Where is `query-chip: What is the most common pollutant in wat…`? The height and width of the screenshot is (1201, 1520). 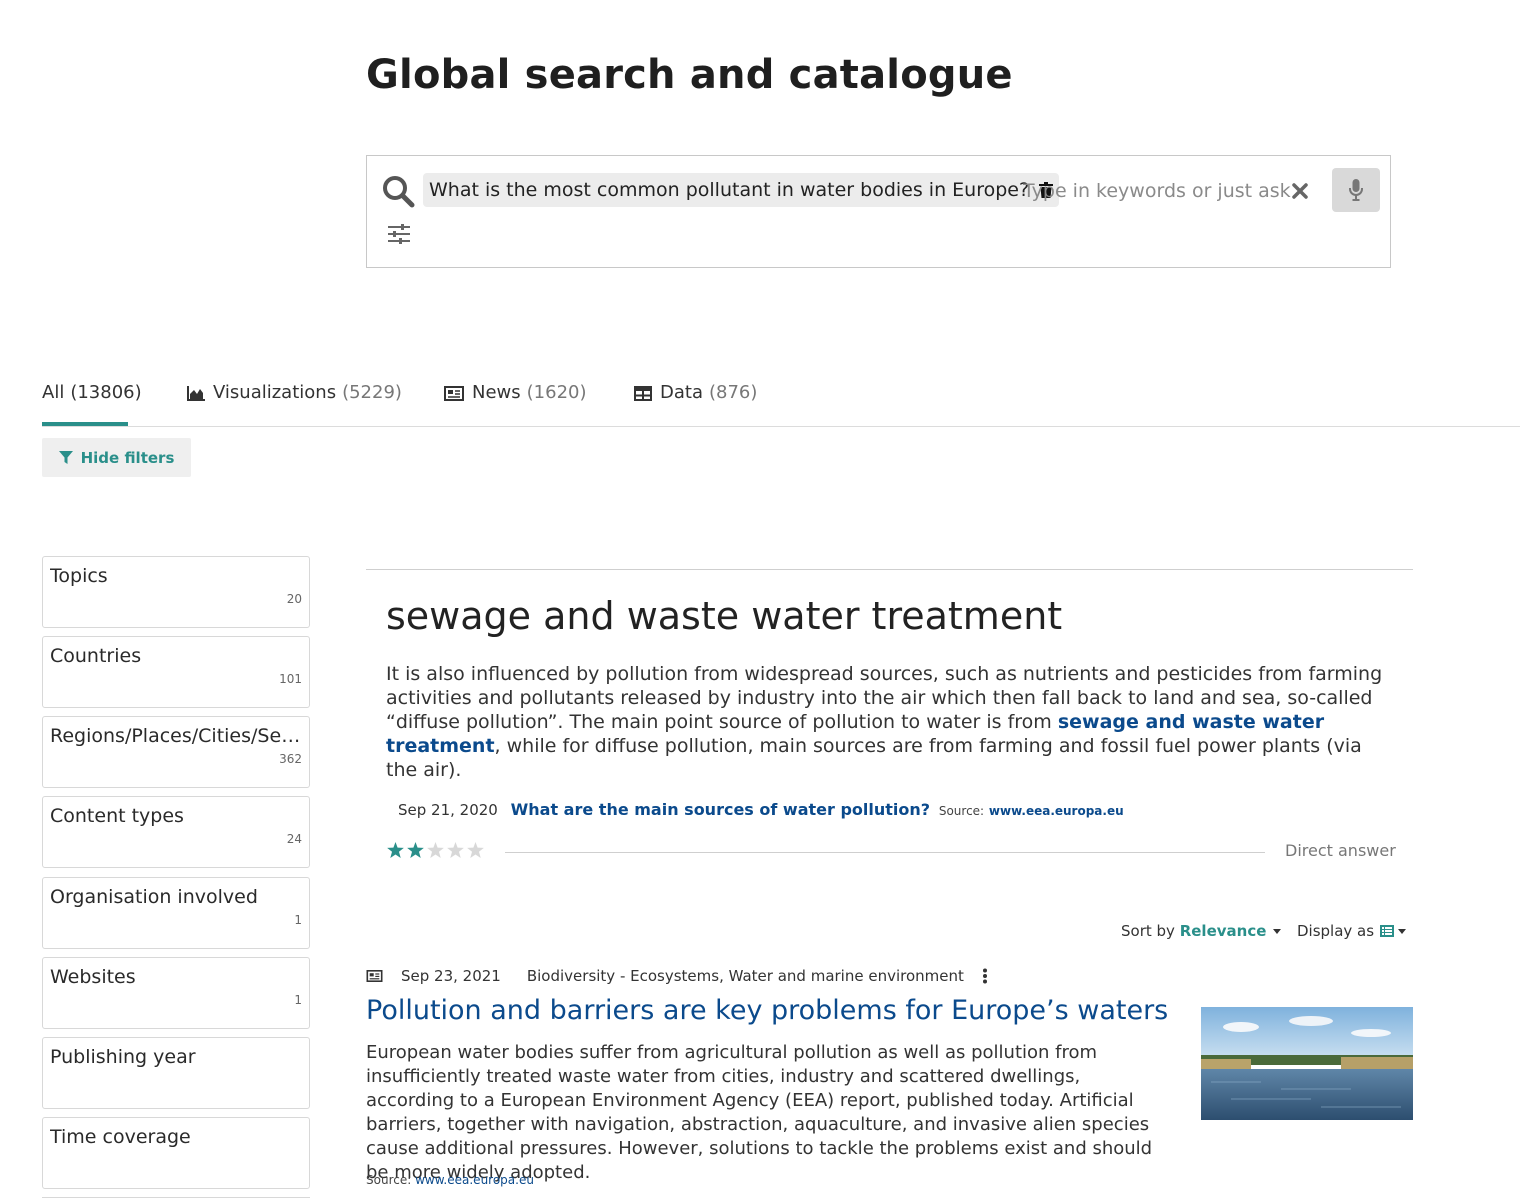 query-chip: What is the most common pollutant in wat… is located at coordinates (741, 190).